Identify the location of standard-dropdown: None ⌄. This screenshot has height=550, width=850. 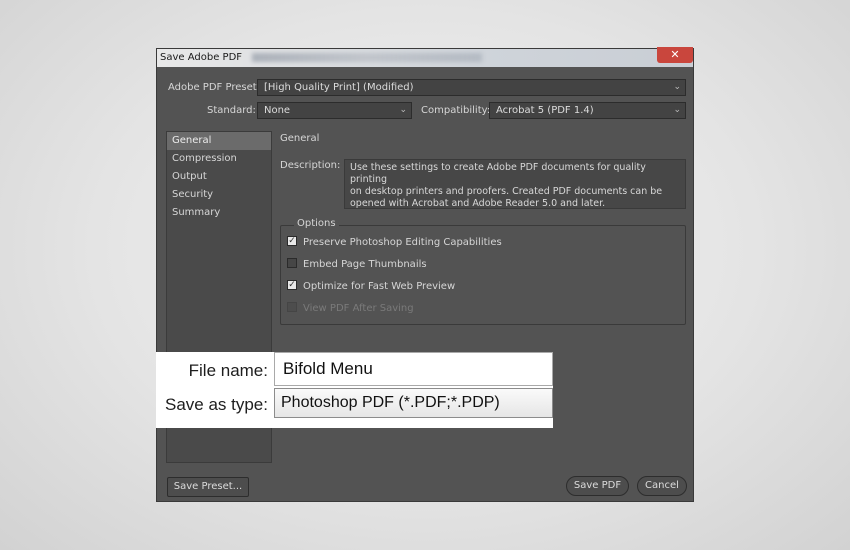
(334, 110).